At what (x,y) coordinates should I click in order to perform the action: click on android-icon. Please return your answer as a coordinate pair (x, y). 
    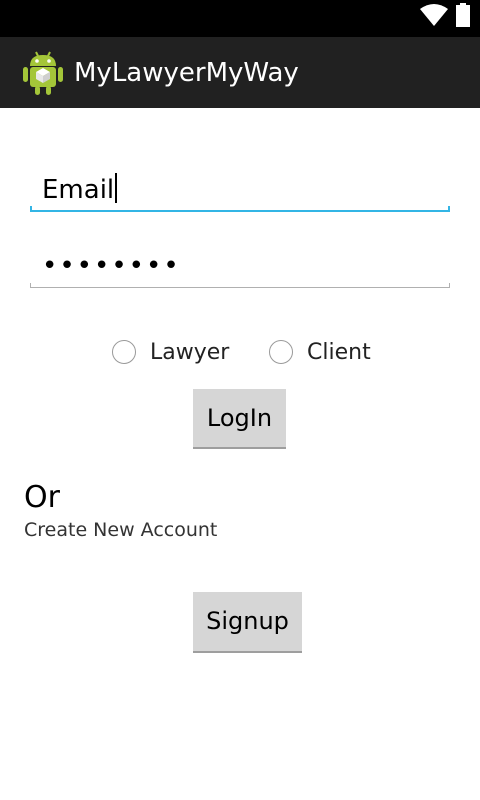
    Looking at the image, I should click on (43, 73).